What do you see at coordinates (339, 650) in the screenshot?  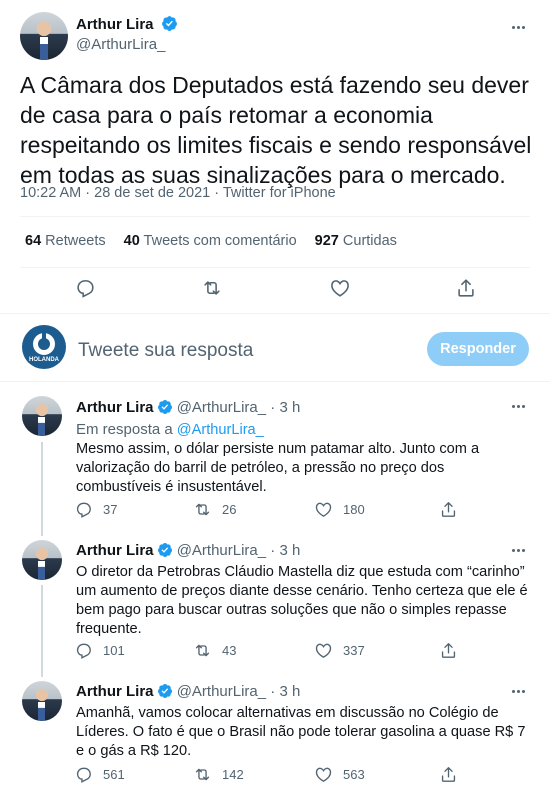 I see `like-icon: 337` at bounding box center [339, 650].